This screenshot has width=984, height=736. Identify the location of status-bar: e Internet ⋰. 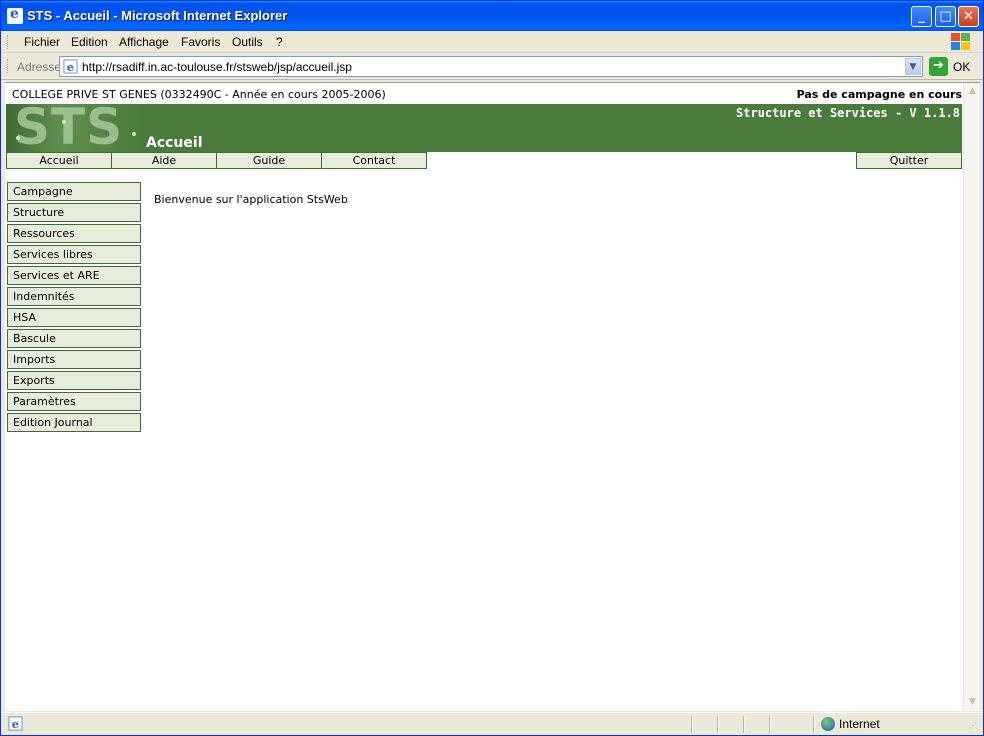
(492, 723).